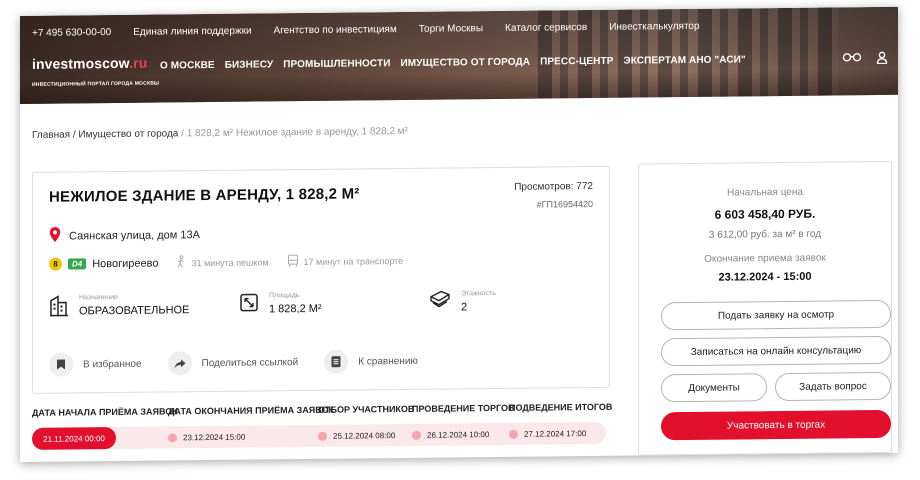 Image resolution: width=920 pixels, height=480 pixels. What do you see at coordinates (765, 214) in the screenshot?
I see `start-price: 6 603 458,40 РУБ.` at bounding box center [765, 214].